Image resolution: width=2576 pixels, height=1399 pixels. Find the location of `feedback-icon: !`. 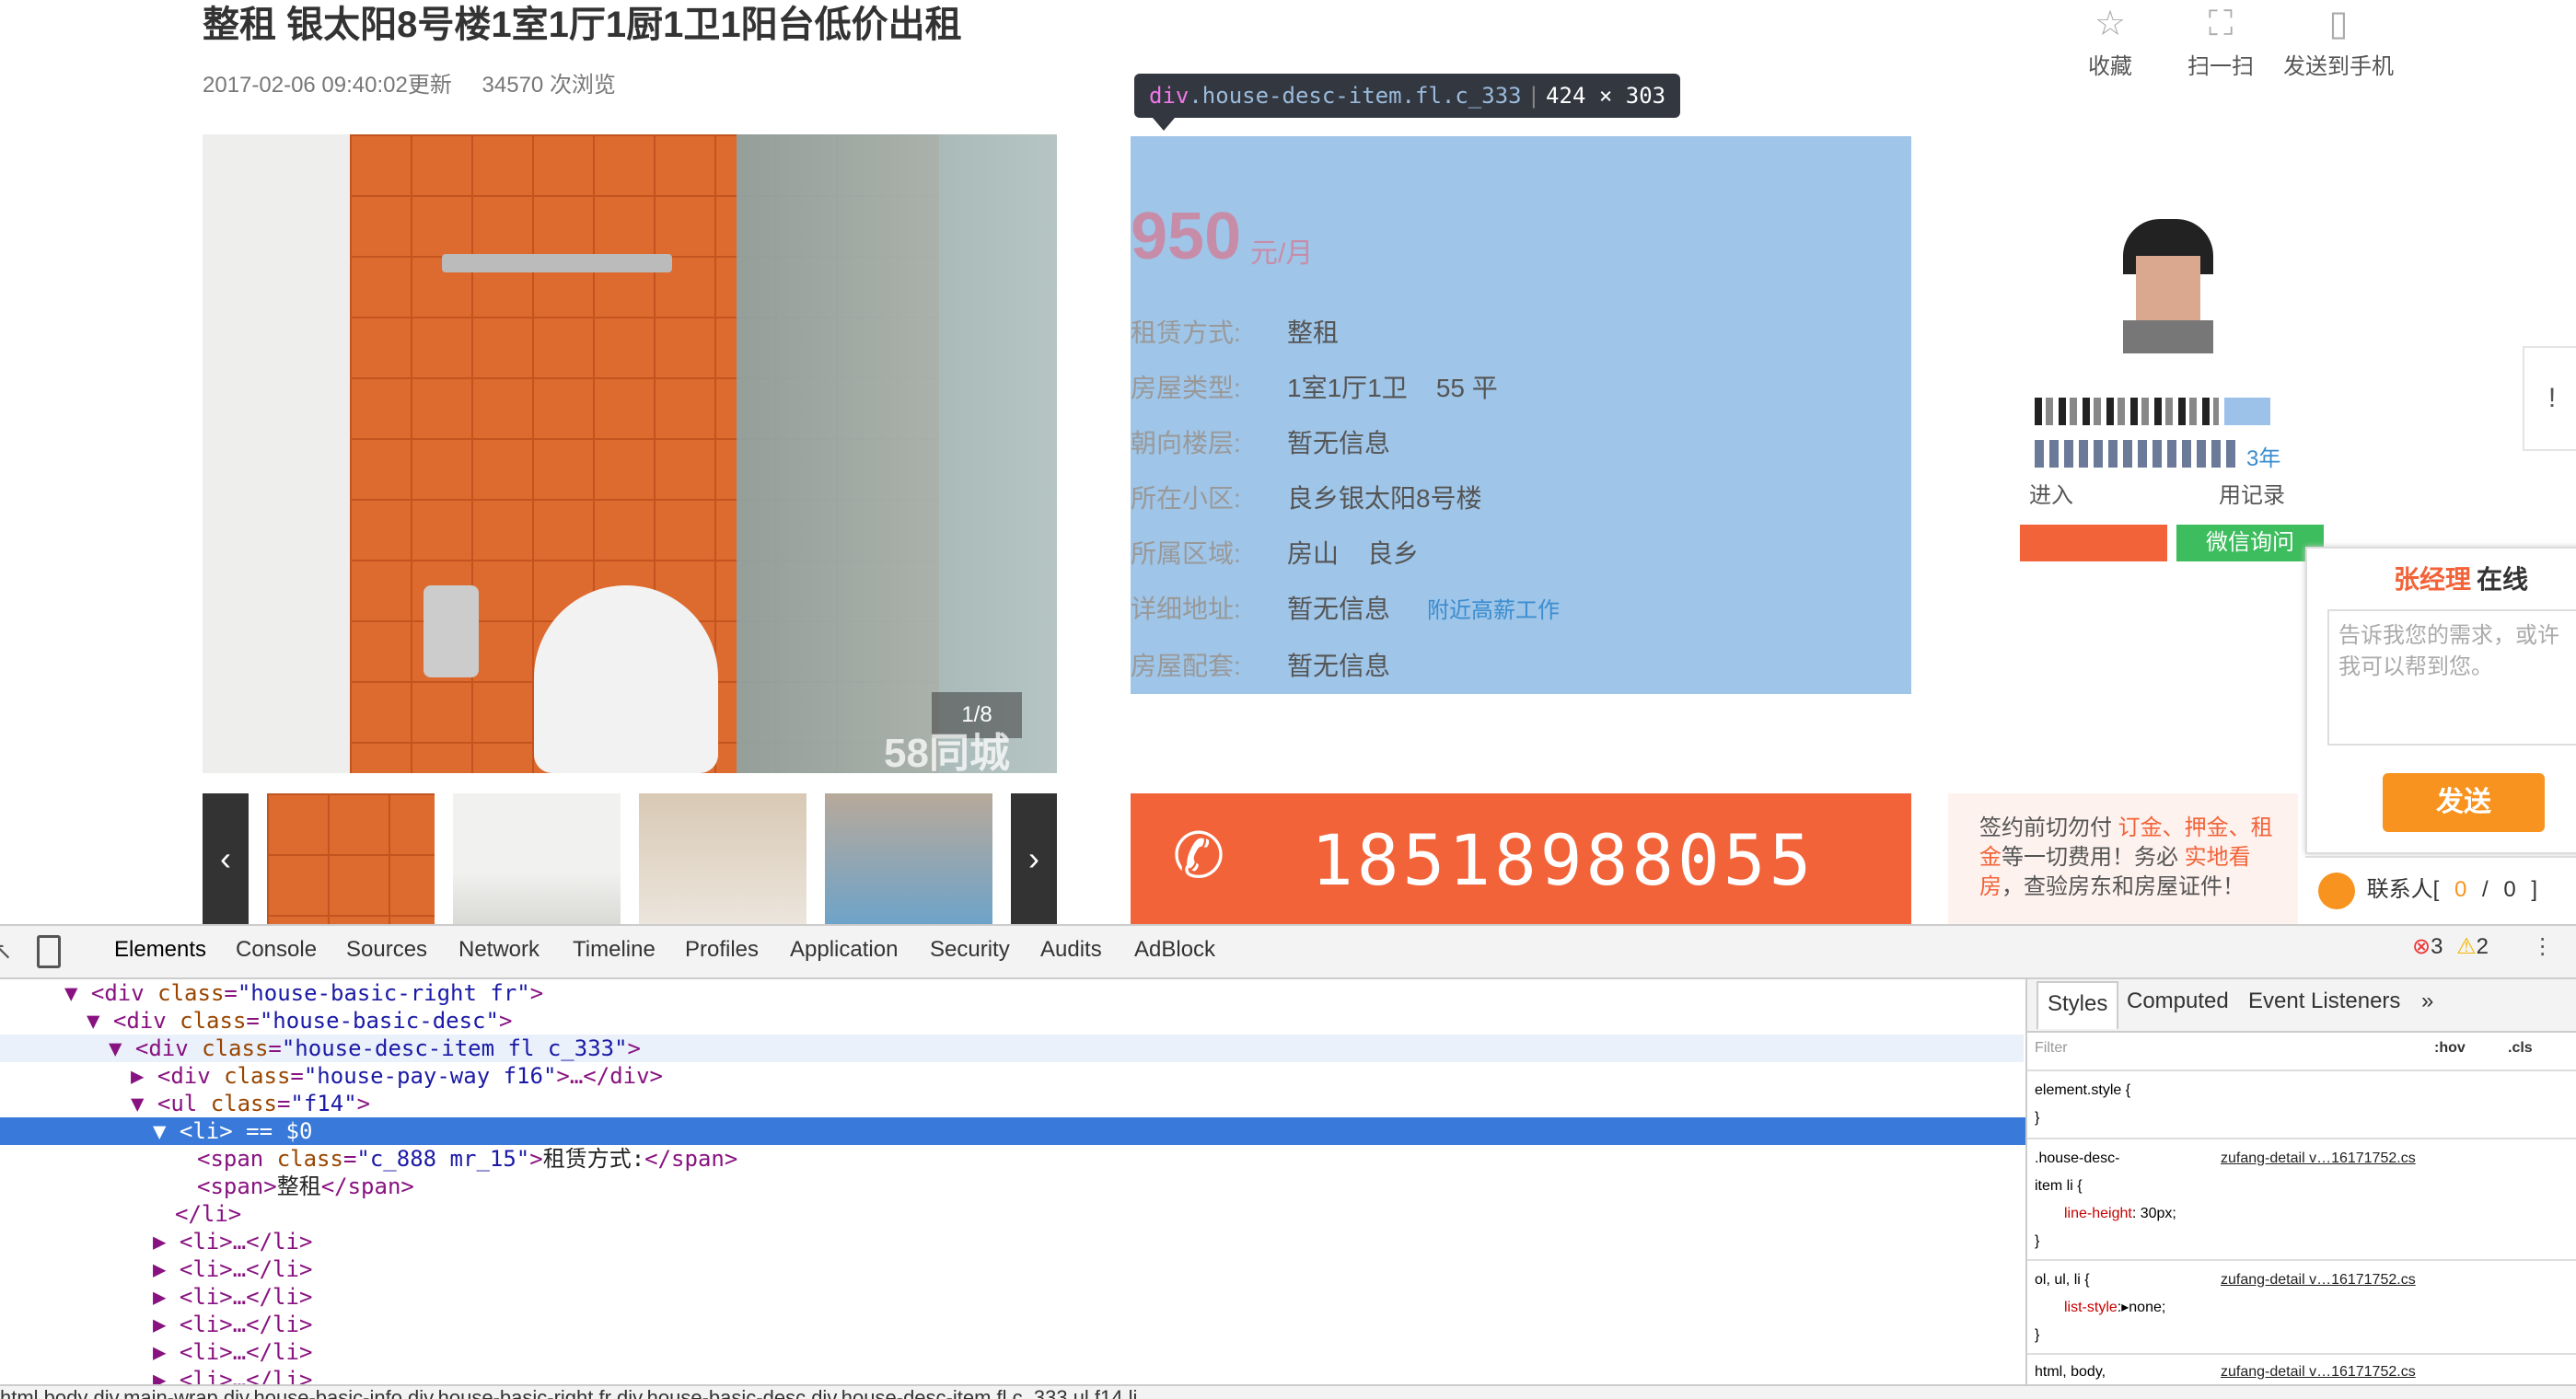

feedback-icon: ! is located at coordinates (2549, 398).